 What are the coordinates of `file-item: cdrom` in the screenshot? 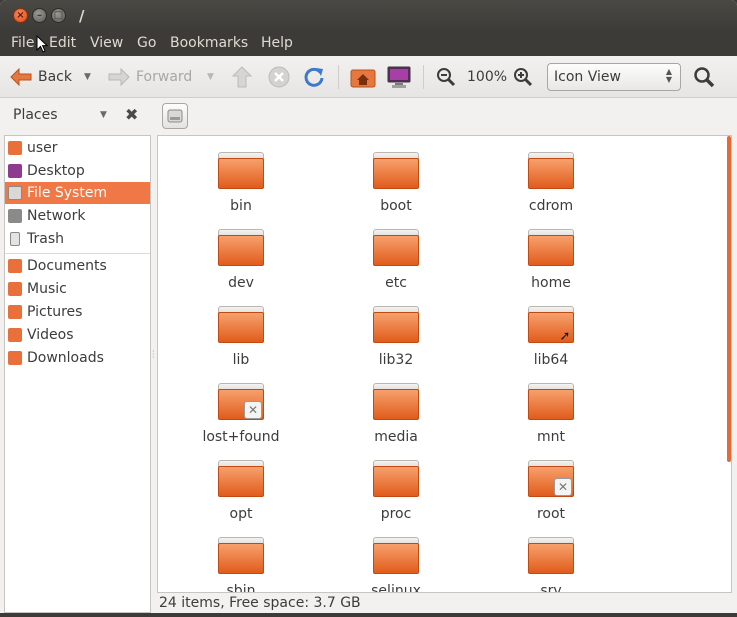 It's located at (551, 189).